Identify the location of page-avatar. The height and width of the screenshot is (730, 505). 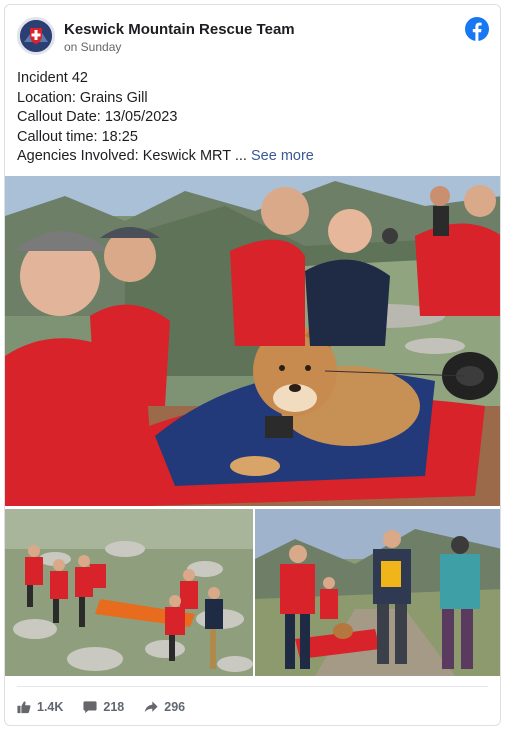
(36, 36).